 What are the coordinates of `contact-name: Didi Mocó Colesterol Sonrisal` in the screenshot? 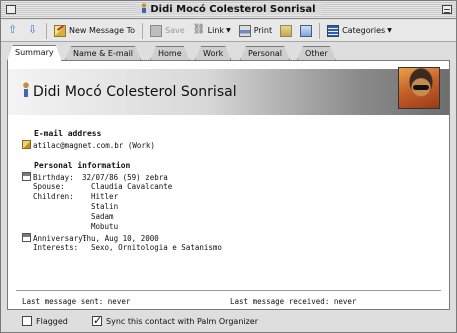 It's located at (129, 91).